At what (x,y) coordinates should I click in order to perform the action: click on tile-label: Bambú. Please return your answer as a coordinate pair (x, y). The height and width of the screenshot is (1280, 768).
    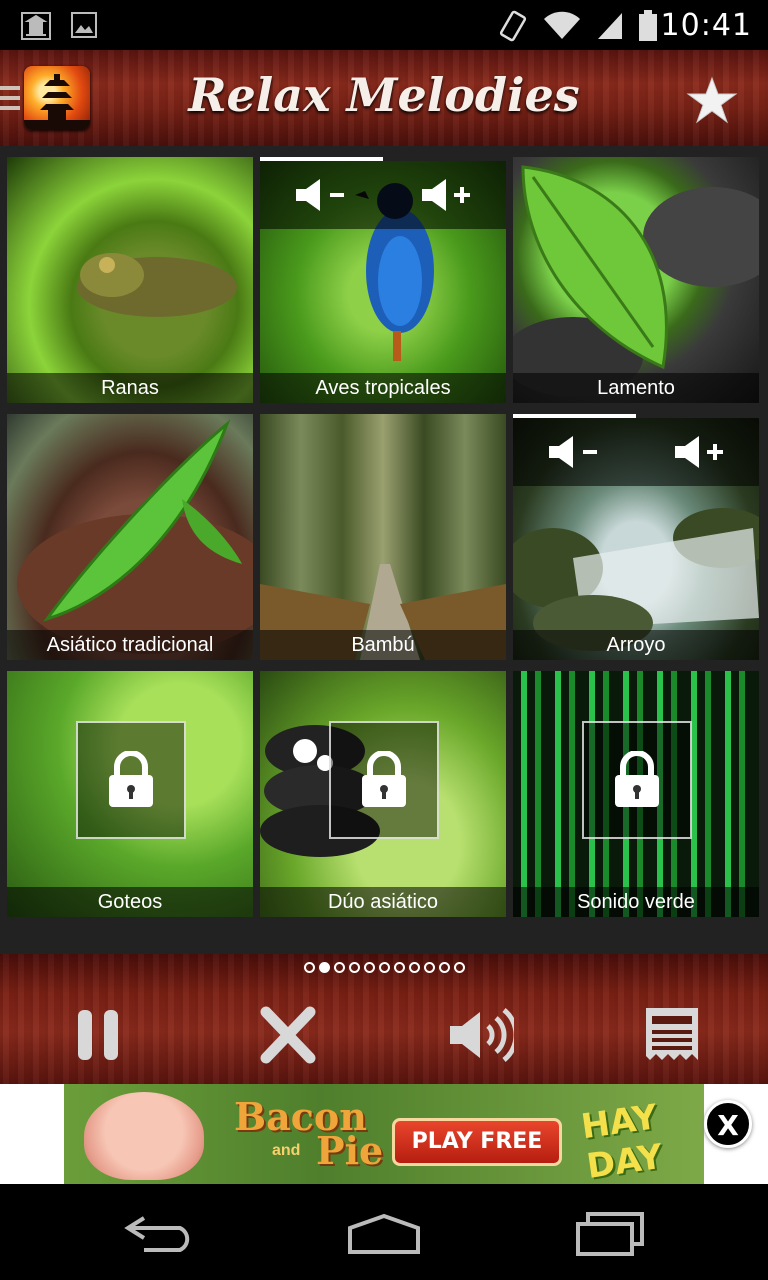
    Looking at the image, I should click on (383, 645).